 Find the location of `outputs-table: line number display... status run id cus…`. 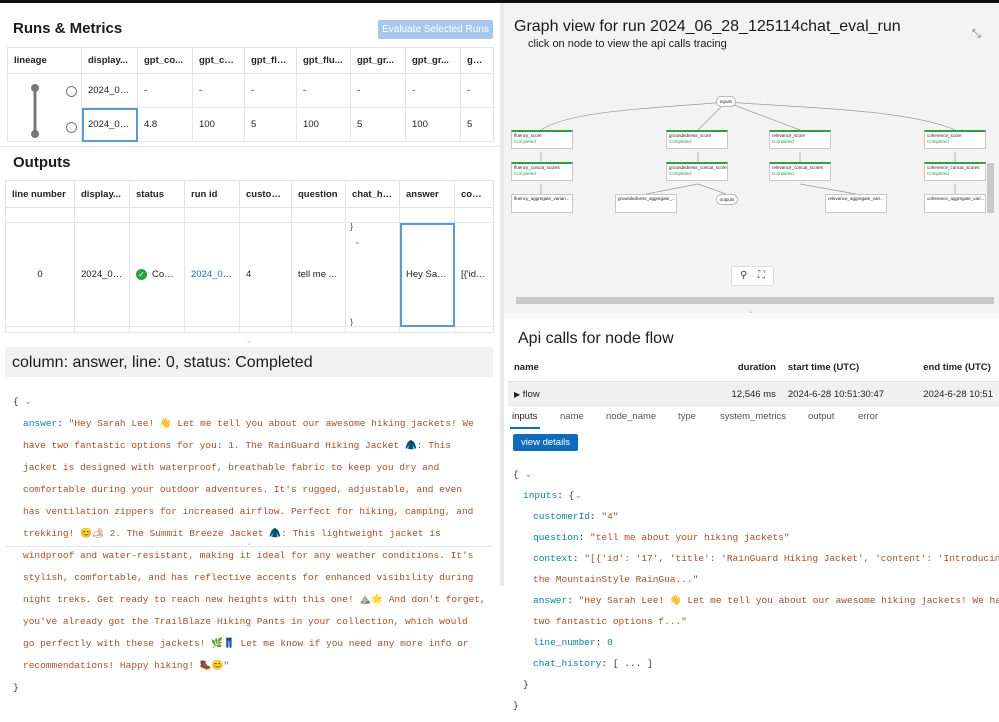

outputs-table: line number display... status run id cus… is located at coordinates (249, 256).